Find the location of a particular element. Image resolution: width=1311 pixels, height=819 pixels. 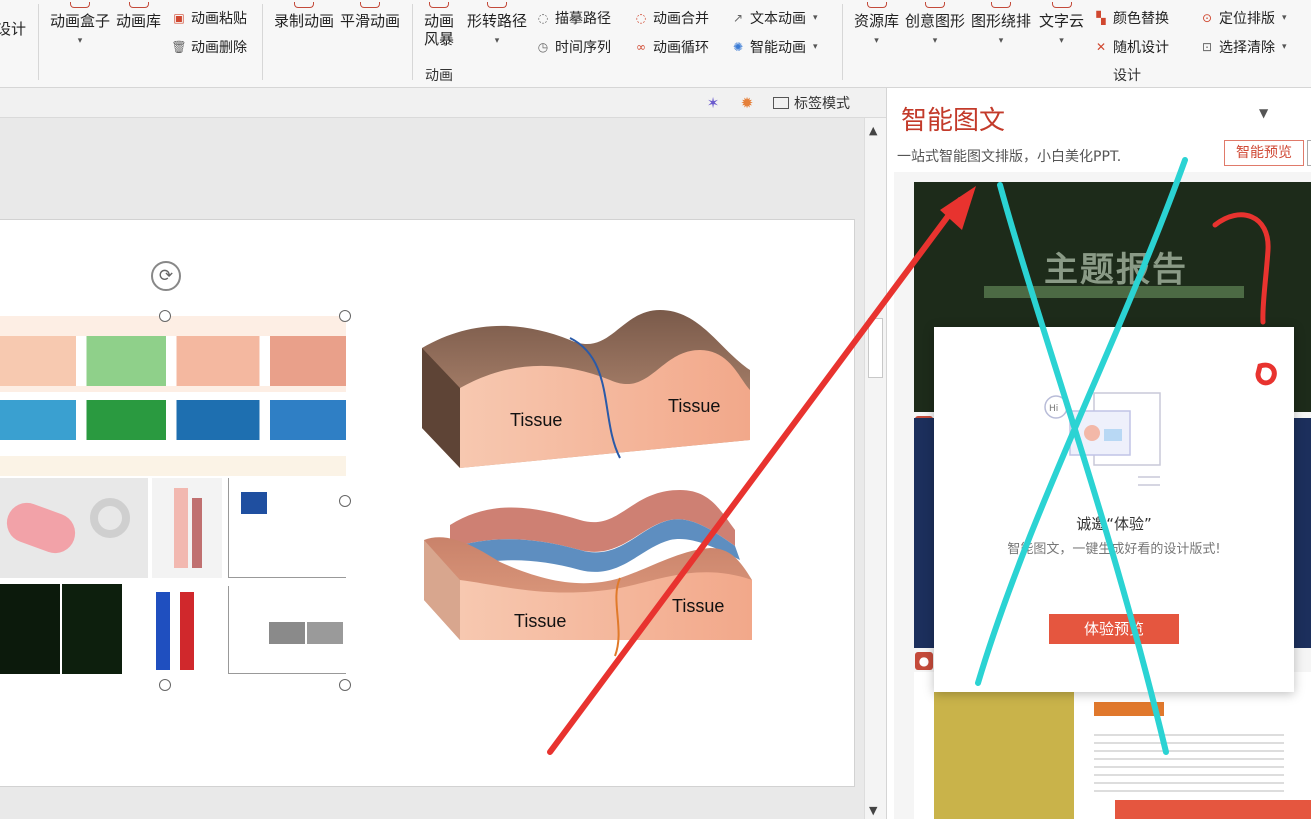

vertical-scrollbar: ▲ ▼ is located at coordinates (875, 468).